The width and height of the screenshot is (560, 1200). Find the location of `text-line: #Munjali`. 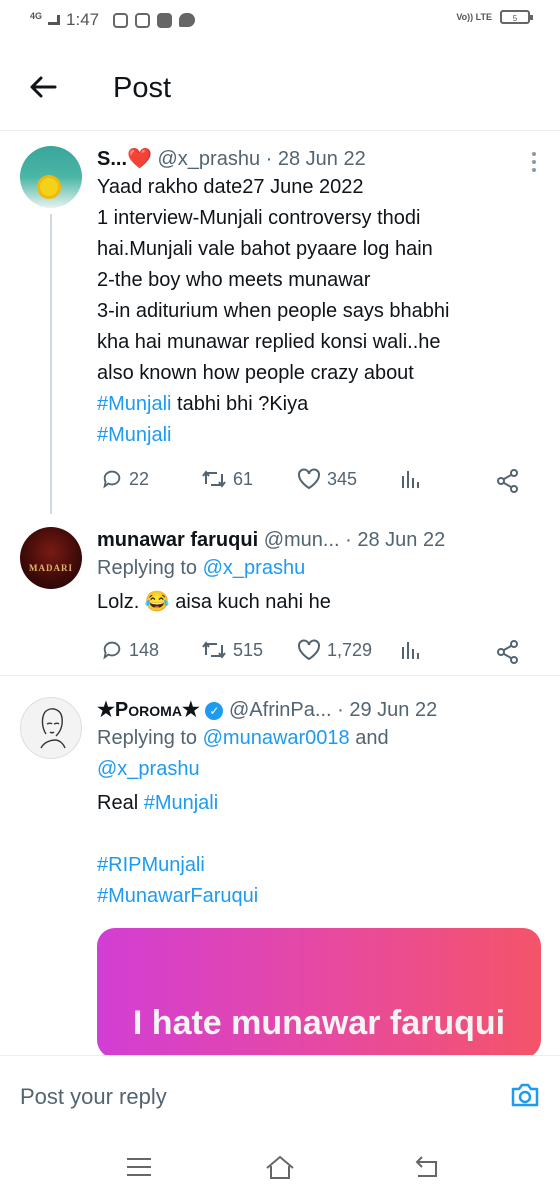

text-line: #Munjali is located at coordinates (308, 435).